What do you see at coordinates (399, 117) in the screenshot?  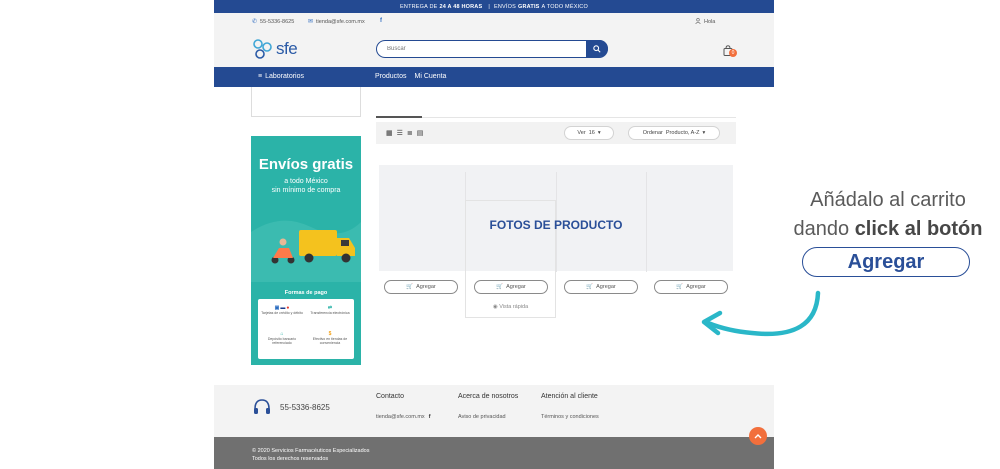 I see `active-tab-indicator` at bounding box center [399, 117].